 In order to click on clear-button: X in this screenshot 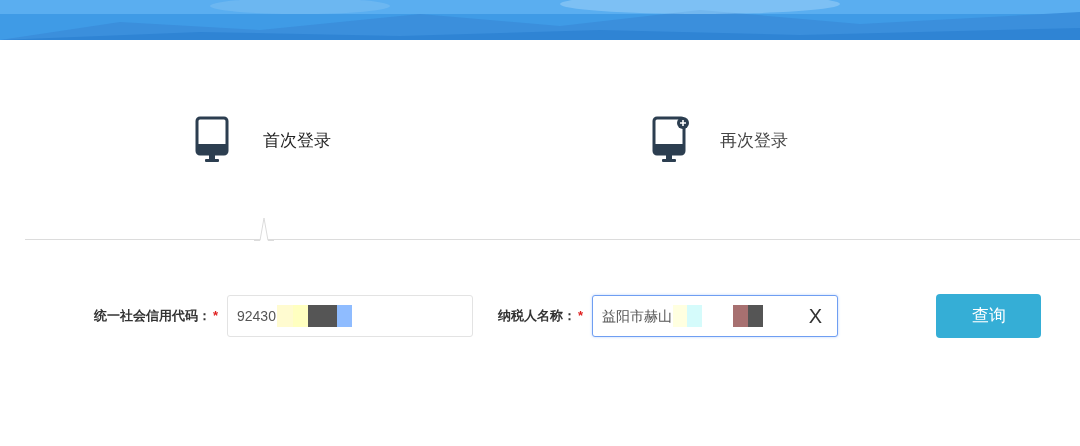, I will do `click(815, 316)`.